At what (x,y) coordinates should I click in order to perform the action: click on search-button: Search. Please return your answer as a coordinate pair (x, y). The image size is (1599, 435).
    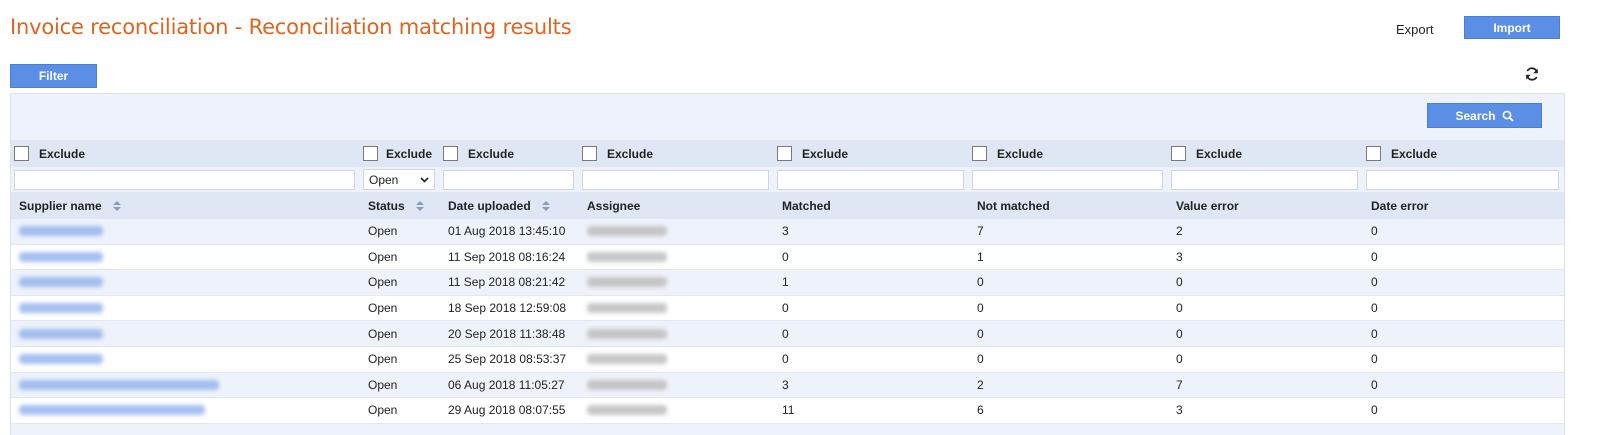
    Looking at the image, I should click on (1484, 115).